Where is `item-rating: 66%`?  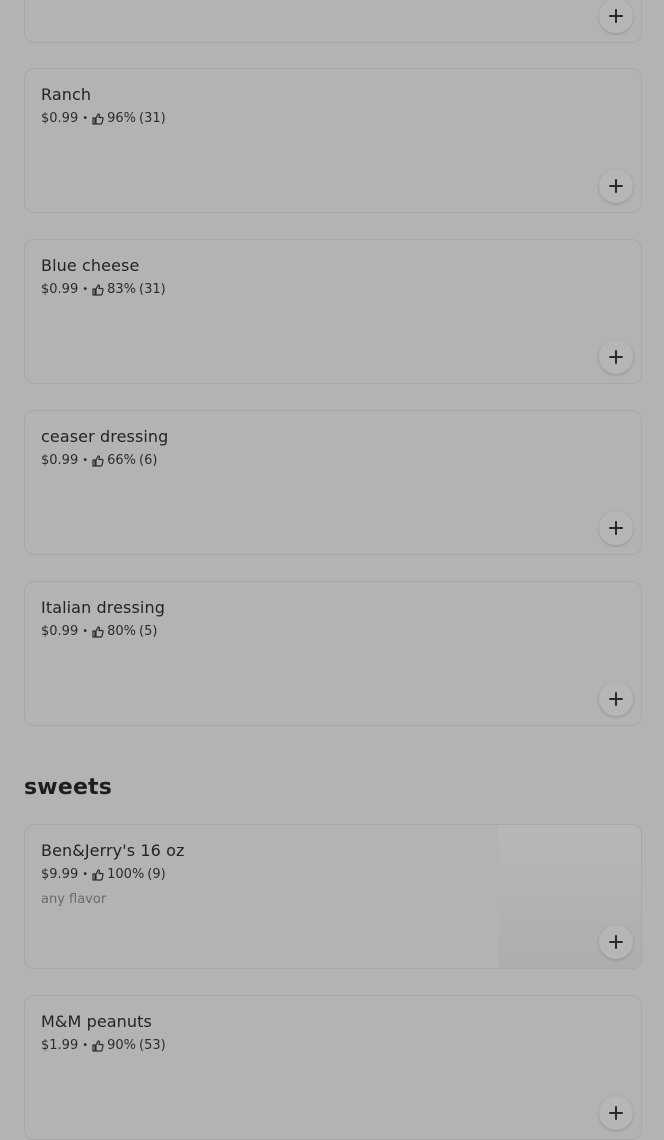 item-rating: 66% is located at coordinates (122, 460).